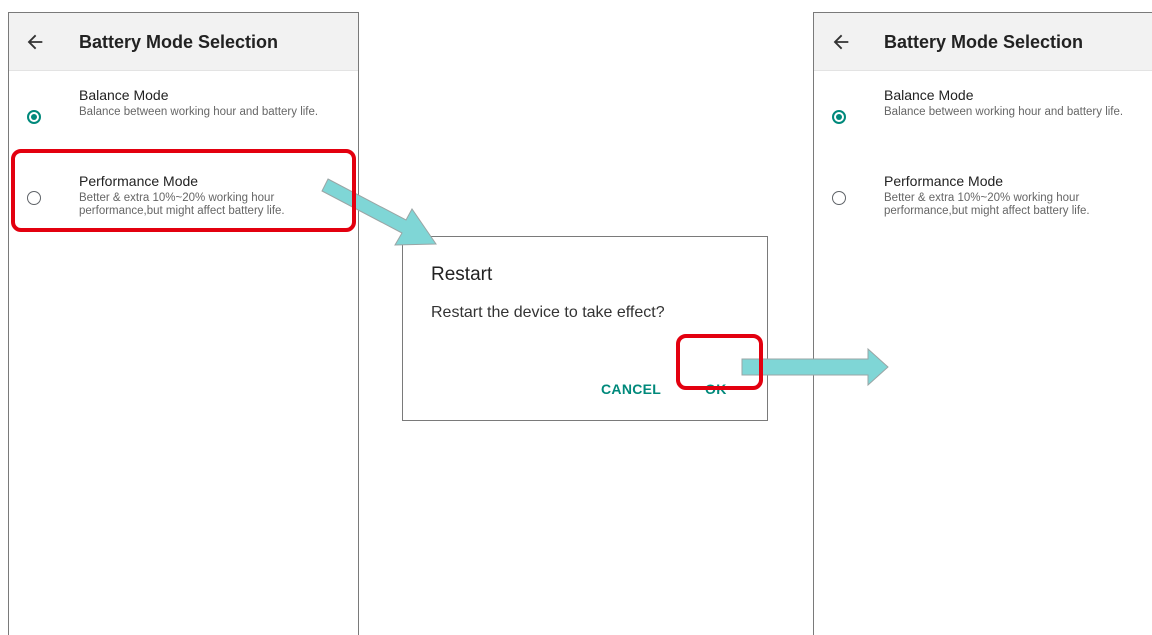  What do you see at coordinates (719, 362) in the screenshot?
I see `highlight-ok-button` at bounding box center [719, 362].